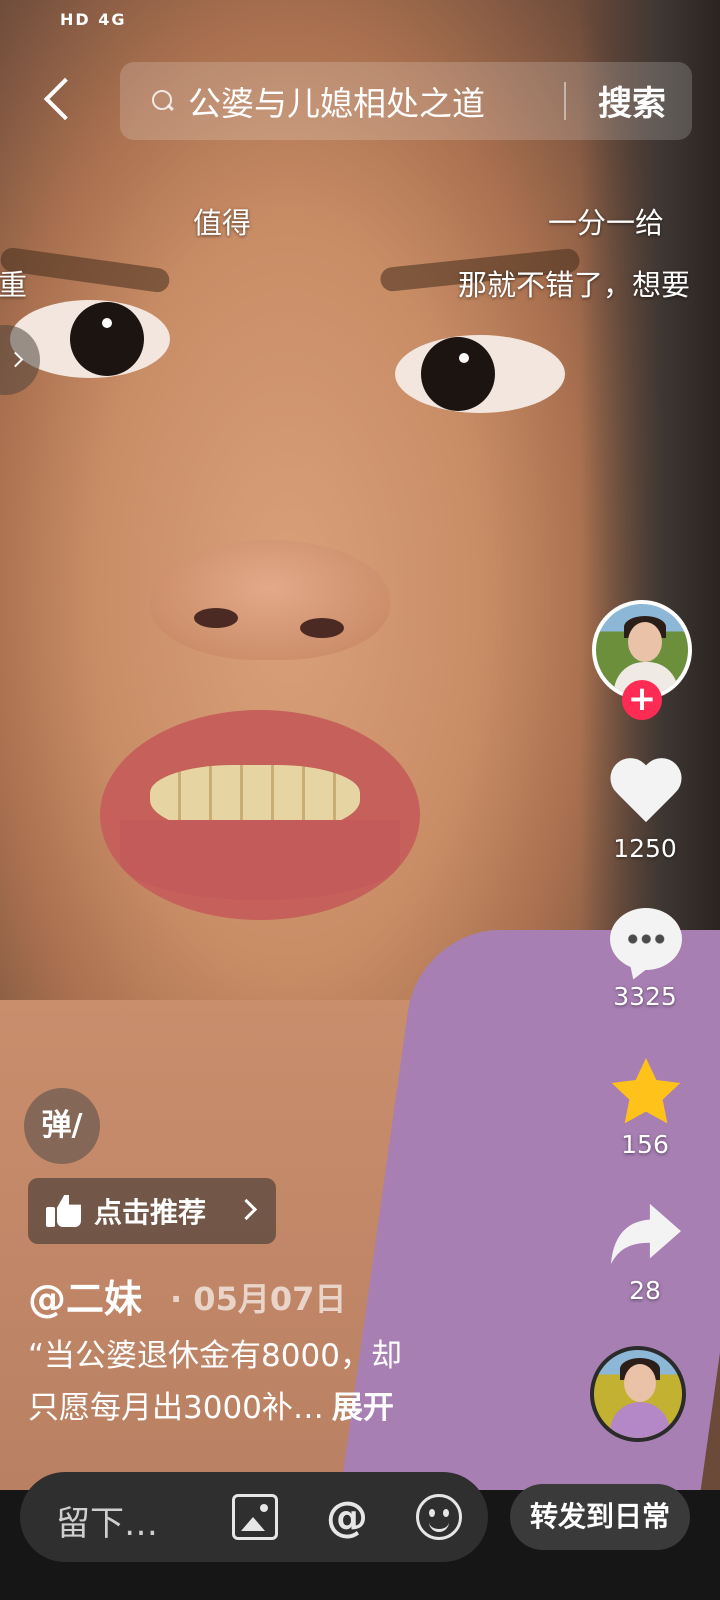 The height and width of the screenshot is (1600, 720). I want to click on status-bar: HD 4G, so click(93, 19).